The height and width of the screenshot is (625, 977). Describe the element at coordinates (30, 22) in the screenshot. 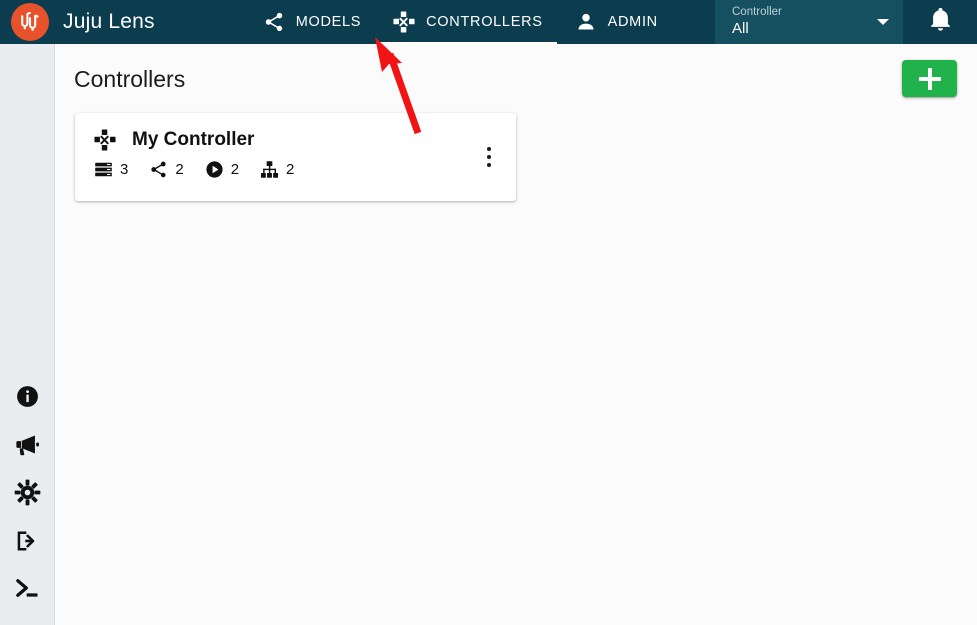

I see `juju-logo-icon` at that location.